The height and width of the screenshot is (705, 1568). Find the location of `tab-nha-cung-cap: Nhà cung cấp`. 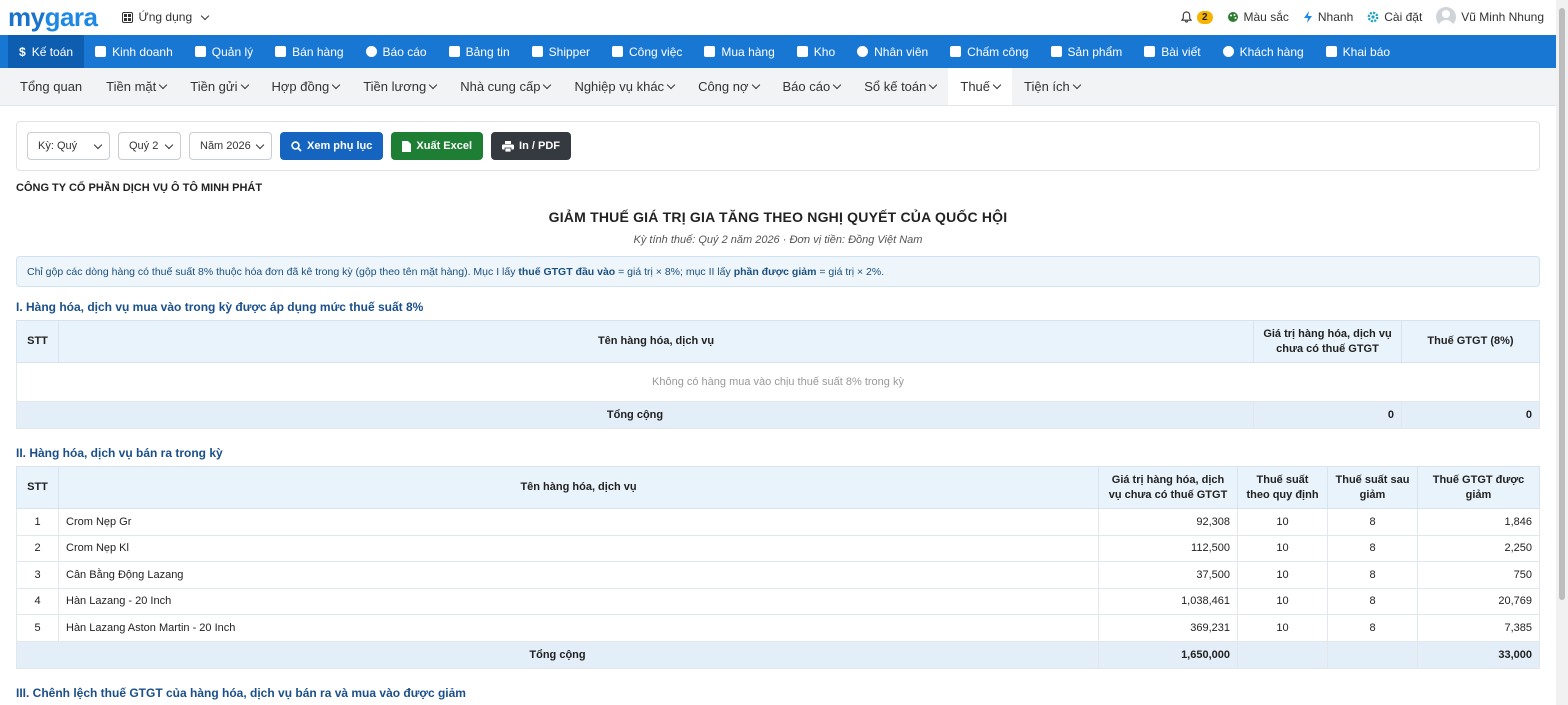

tab-nha-cung-cap: Nhà cung cấp is located at coordinates (505, 86).